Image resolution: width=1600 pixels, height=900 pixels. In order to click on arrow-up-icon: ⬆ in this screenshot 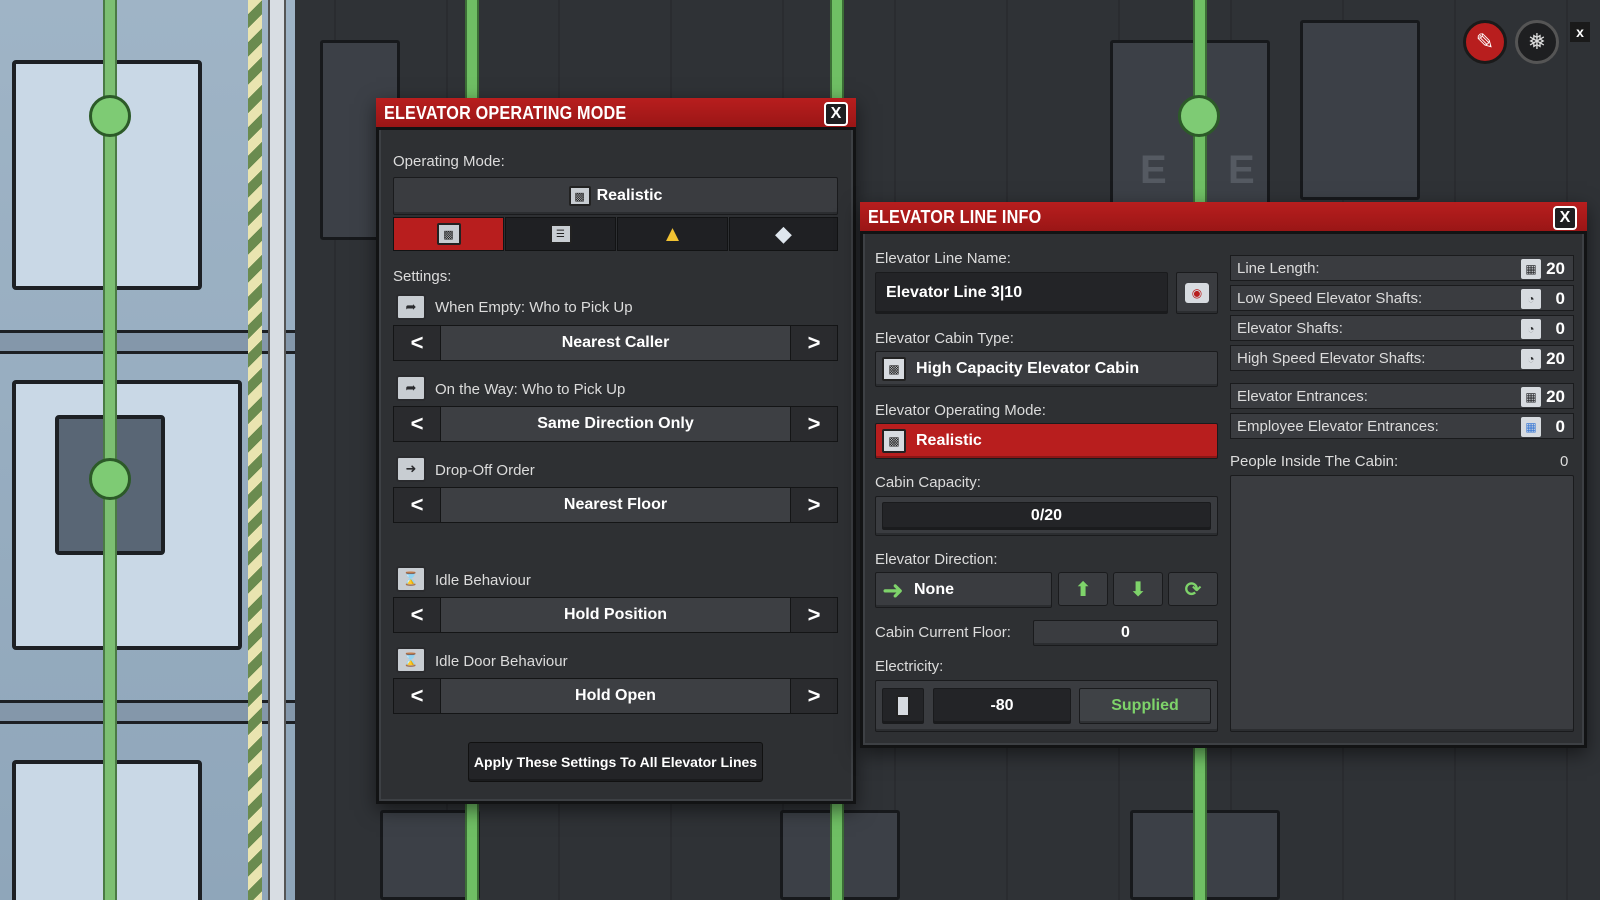, I will do `click(1083, 589)`.